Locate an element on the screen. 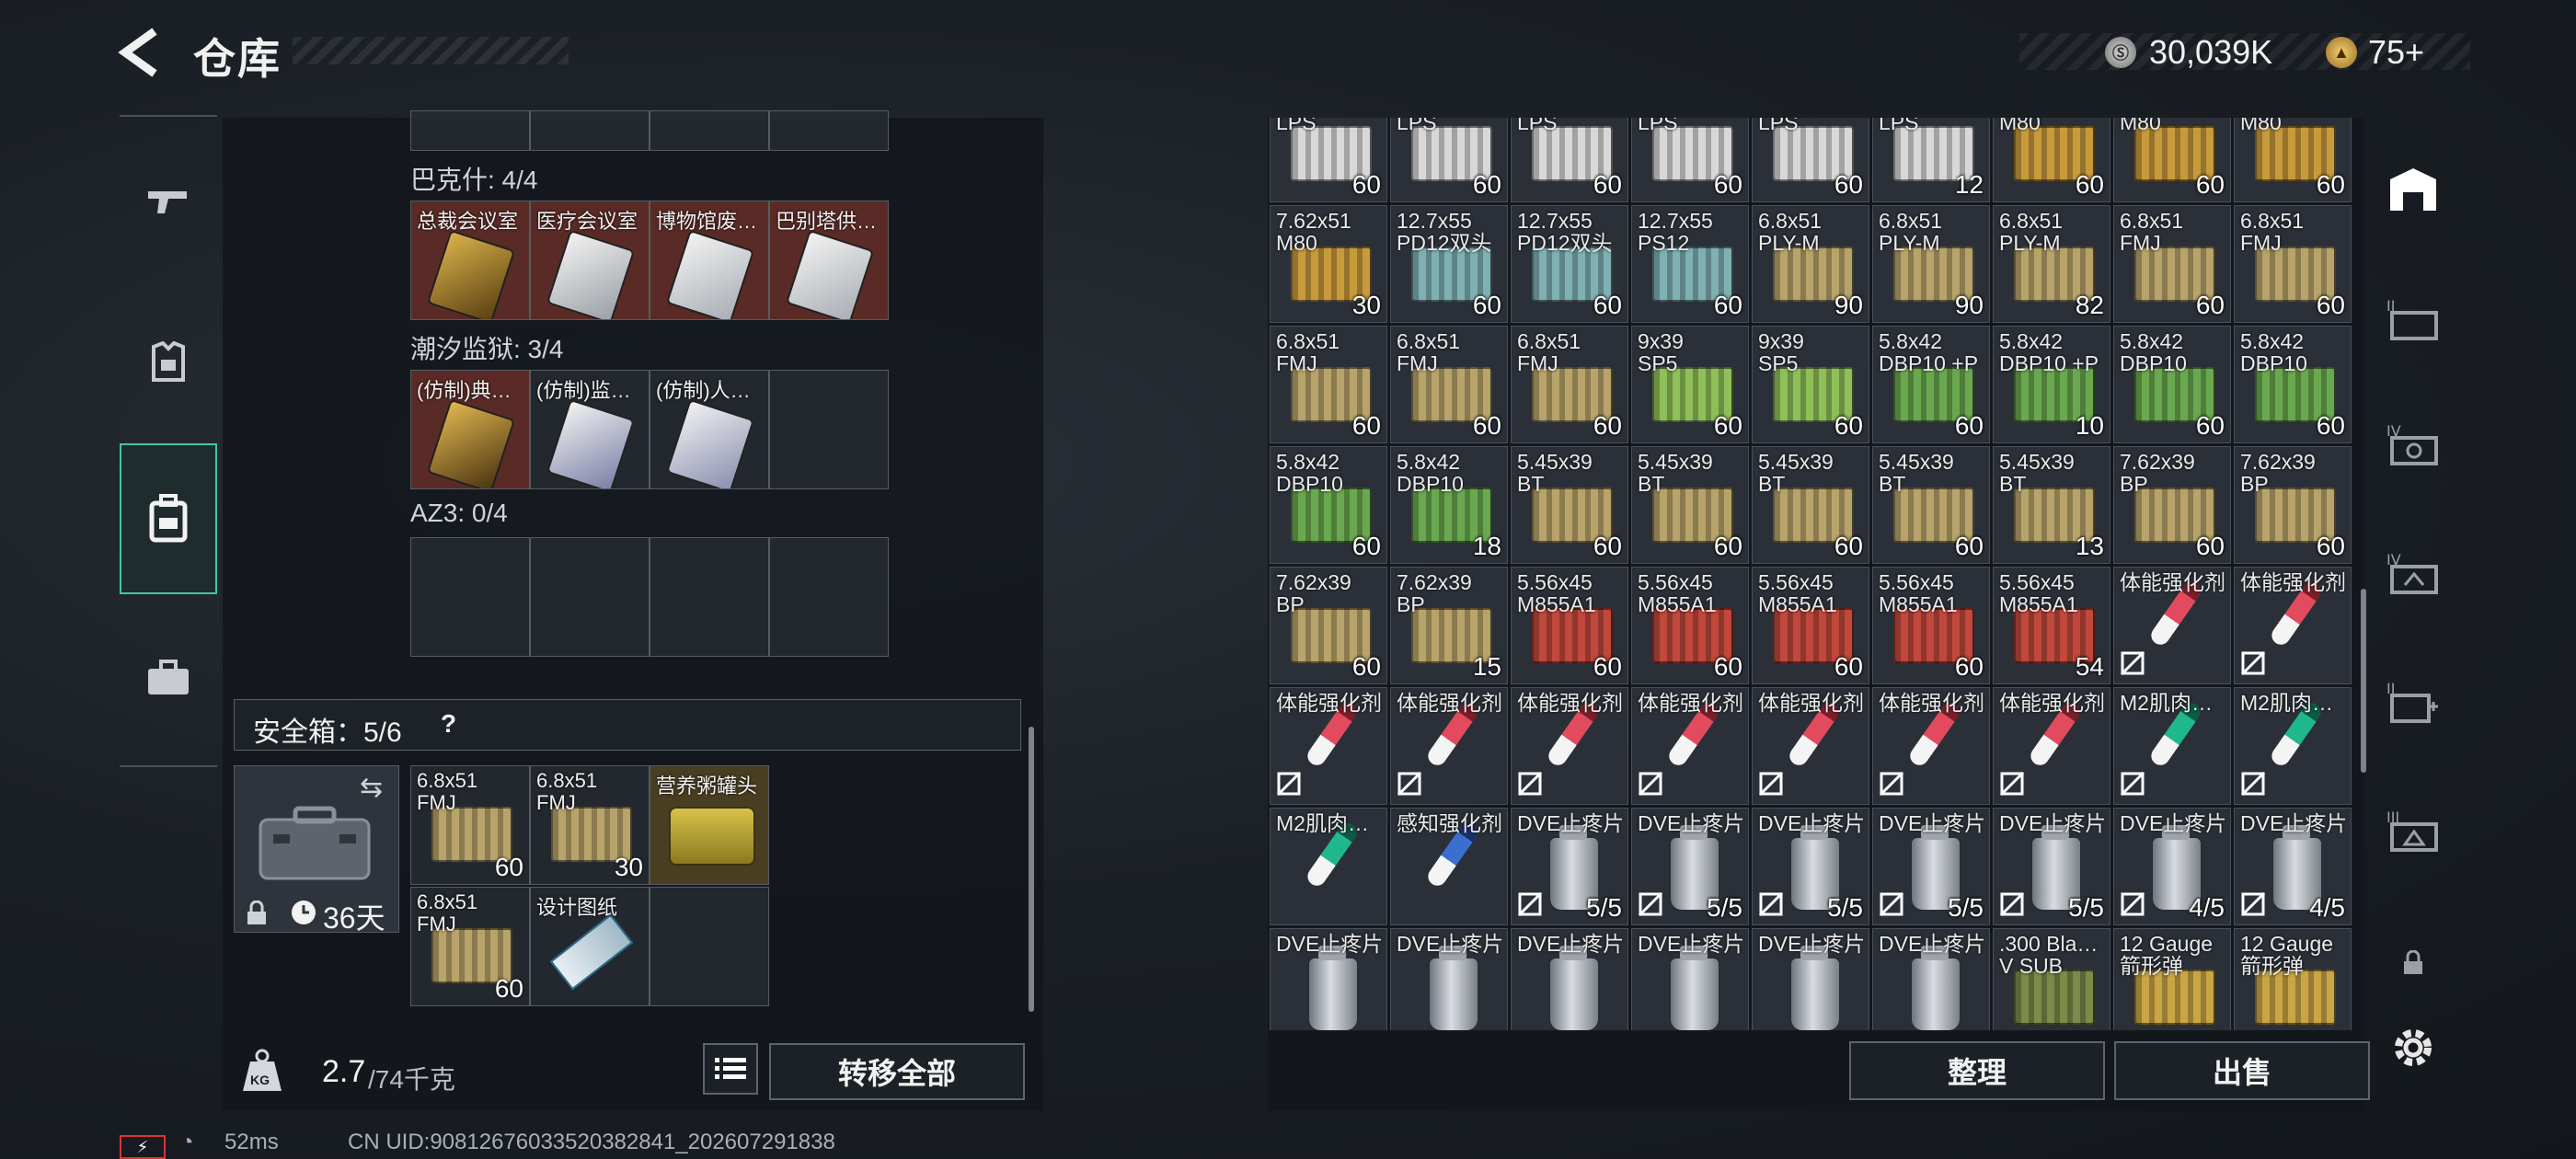  sort-button: 整理 is located at coordinates (1977, 1070).